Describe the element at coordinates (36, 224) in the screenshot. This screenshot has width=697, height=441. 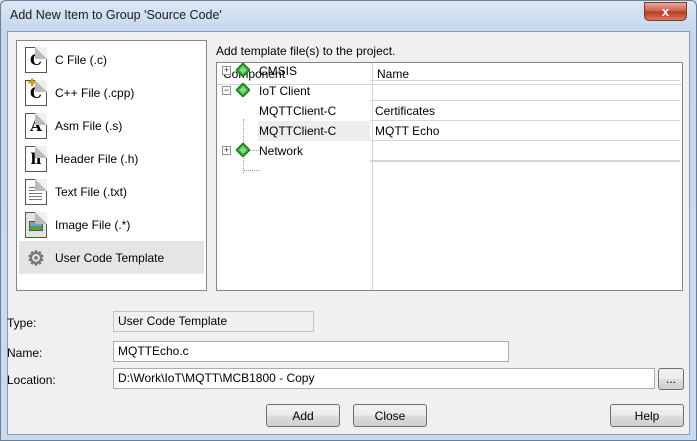
I see `image-file-icon` at that location.